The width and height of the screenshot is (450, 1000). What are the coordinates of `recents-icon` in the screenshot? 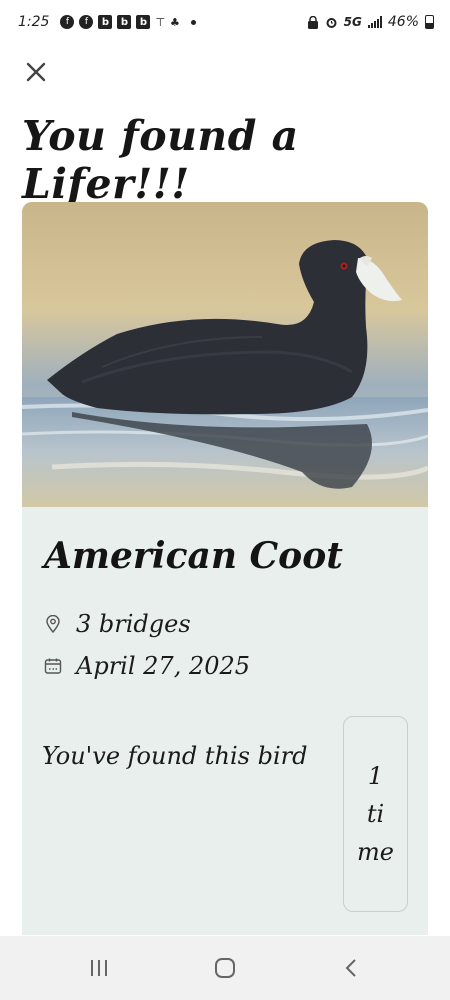 It's located at (99, 968).